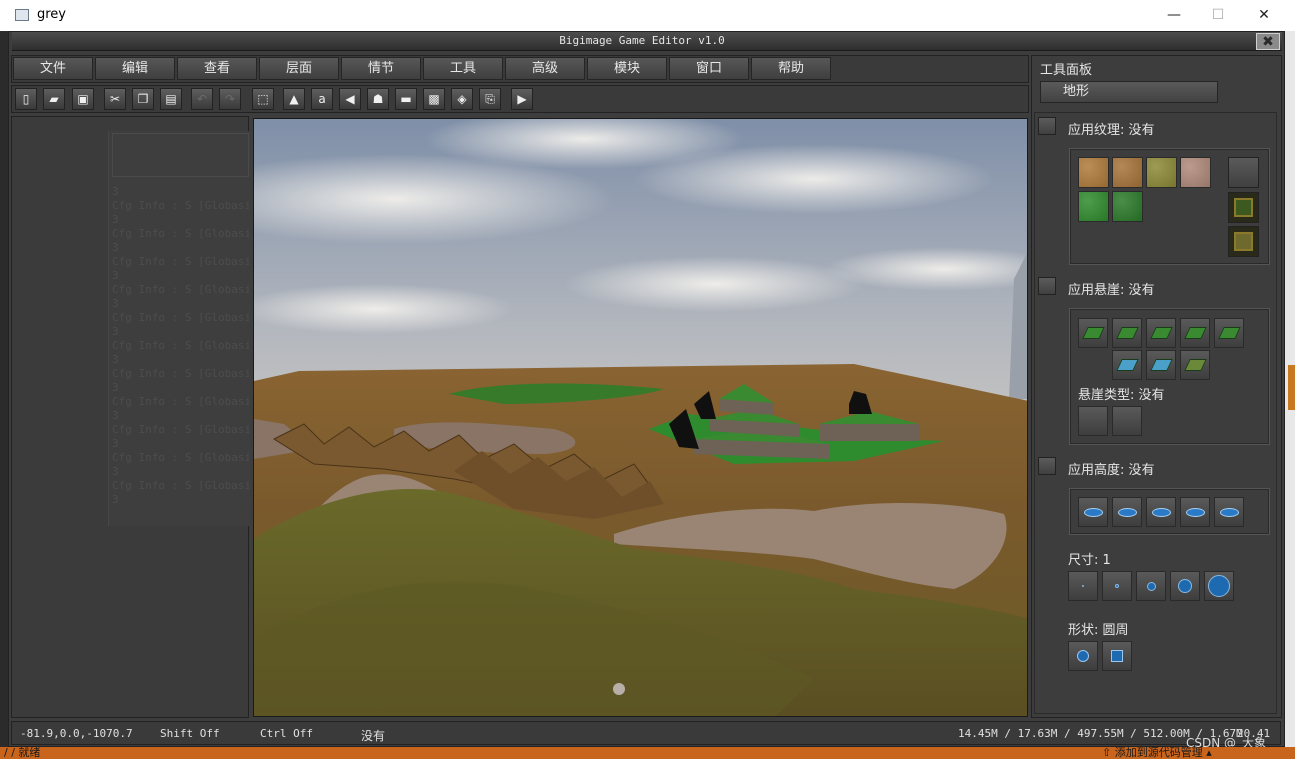  I want to click on redo-icon: ↷, so click(230, 99).